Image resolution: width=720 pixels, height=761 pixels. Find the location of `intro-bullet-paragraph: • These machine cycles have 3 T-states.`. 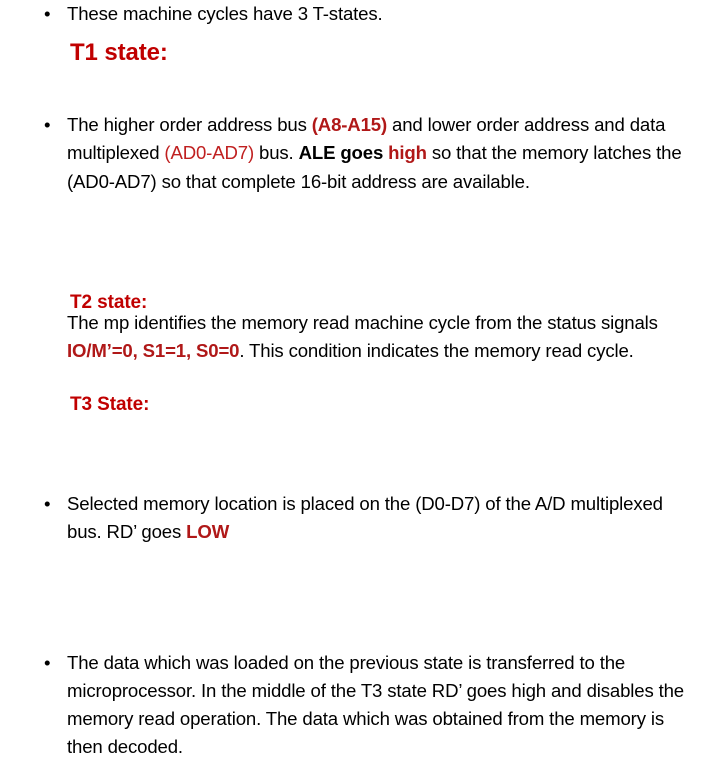

intro-bullet-paragraph: • These machine cycles have 3 T-states. is located at coordinates (360, 14).